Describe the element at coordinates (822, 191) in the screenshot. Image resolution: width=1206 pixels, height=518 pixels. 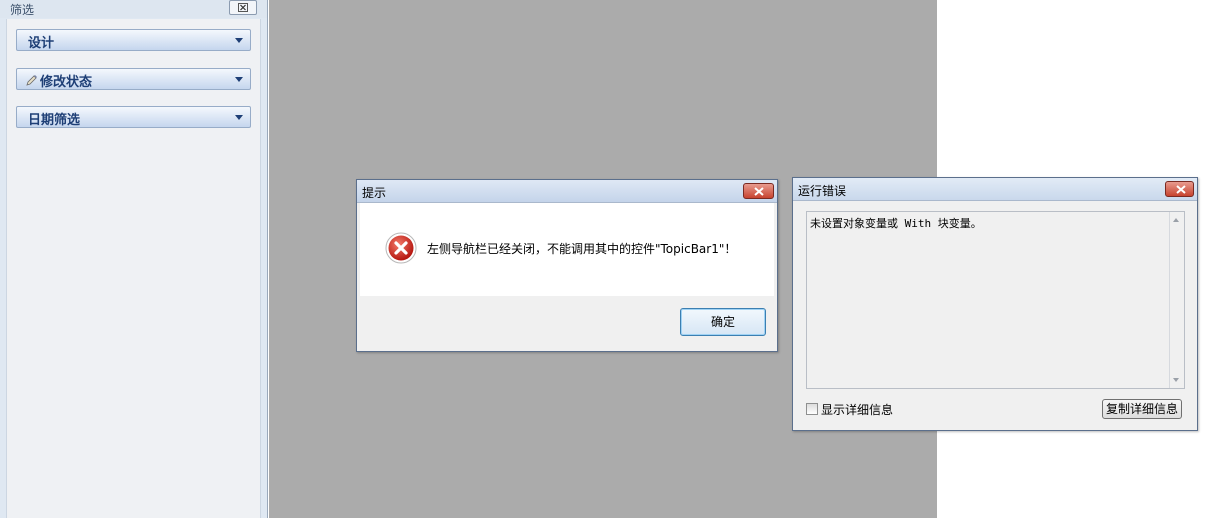
I see `dialog-title: 运行错误` at that location.